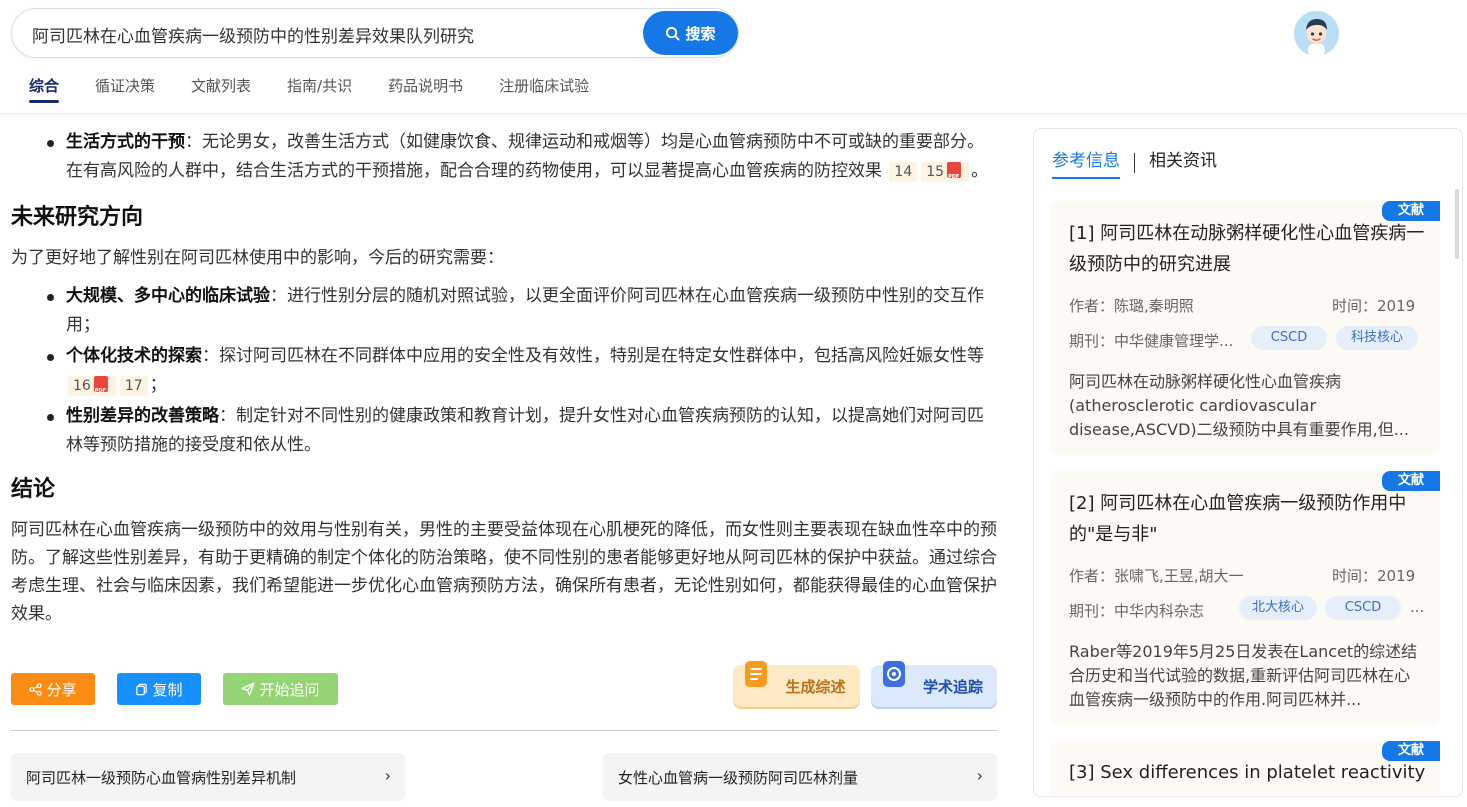 The width and height of the screenshot is (1467, 807). What do you see at coordinates (319, 90) in the screenshot?
I see `tab-guidelines: 指南/共识` at bounding box center [319, 90].